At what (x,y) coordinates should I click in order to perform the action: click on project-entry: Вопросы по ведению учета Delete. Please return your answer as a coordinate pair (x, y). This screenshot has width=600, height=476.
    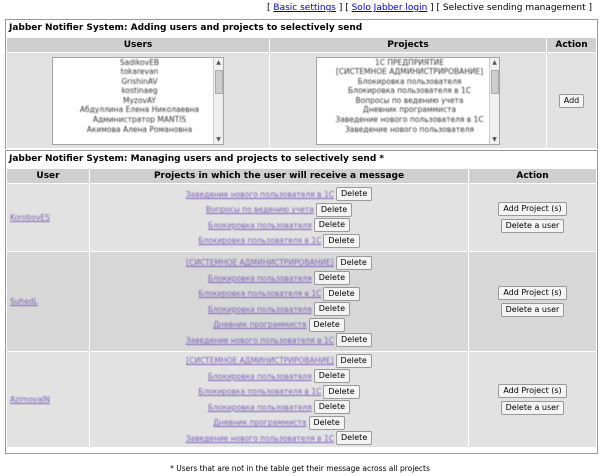
    Looking at the image, I should click on (279, 210).